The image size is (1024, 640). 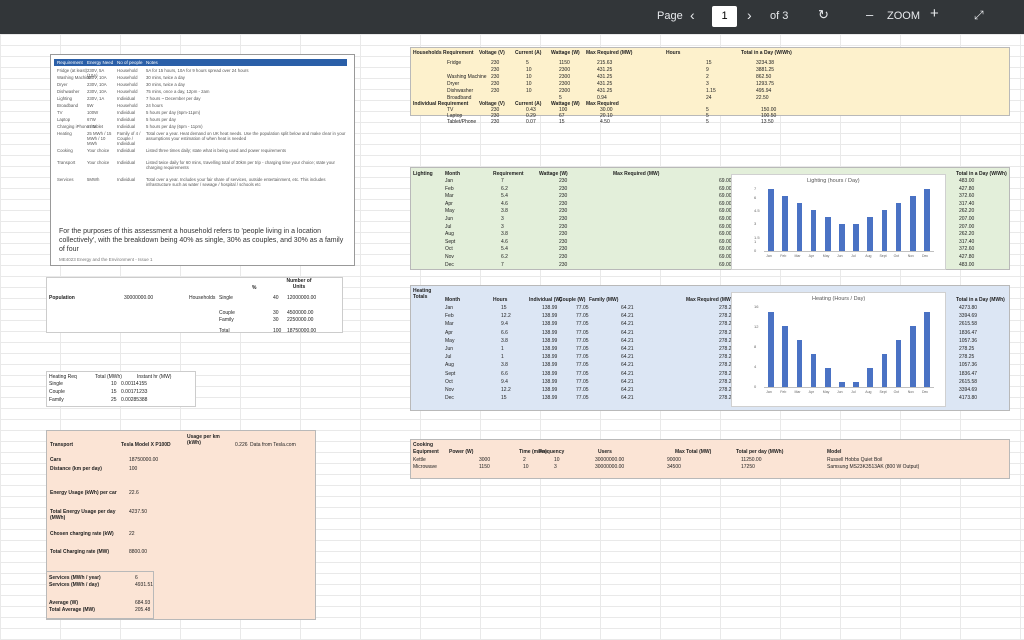 What do you see at coordinates (783, 392) in the screenshot?
I see `chart-x-tick-label: Feb` at bounding box center [783, 392].